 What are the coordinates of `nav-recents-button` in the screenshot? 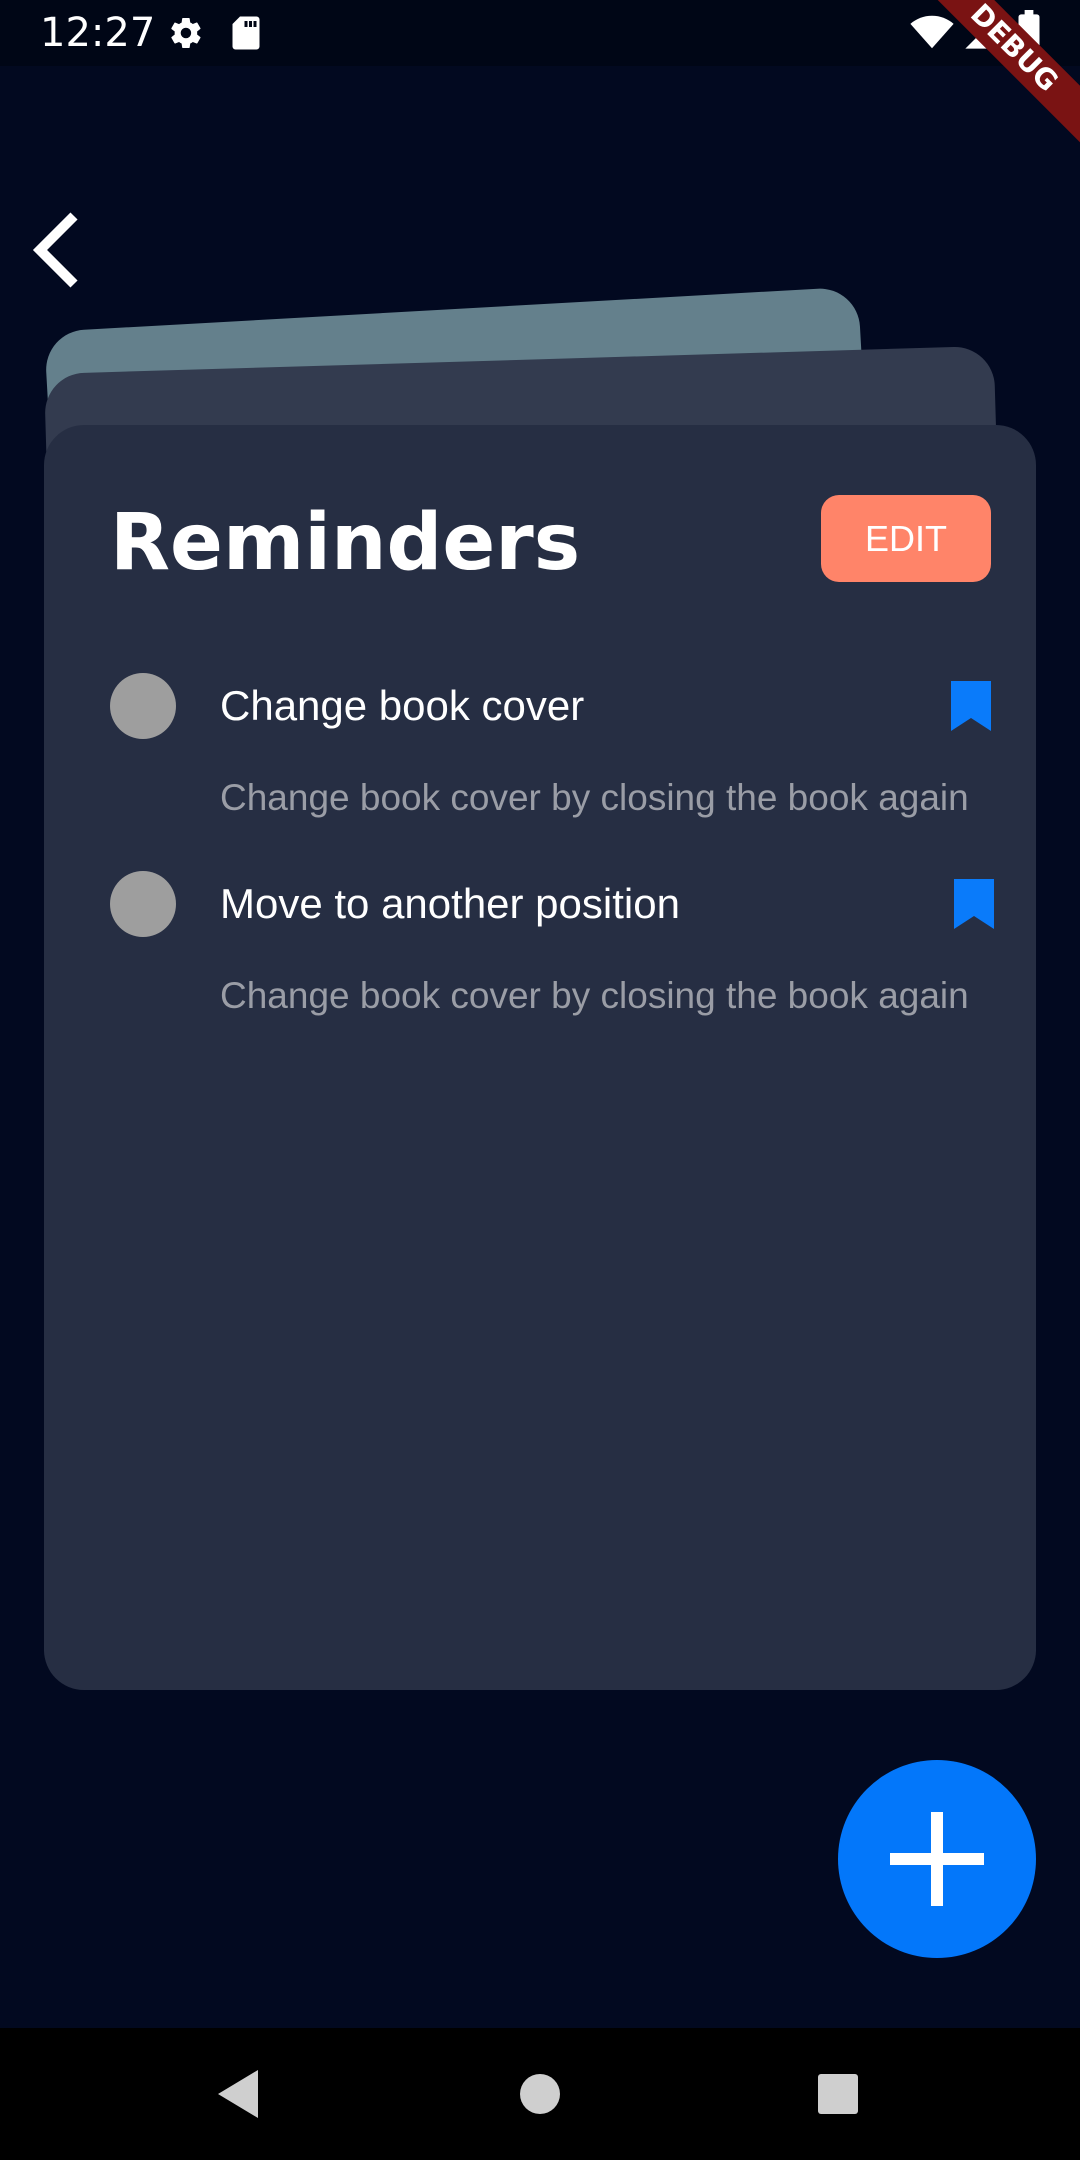 It's located at (838, 2094).